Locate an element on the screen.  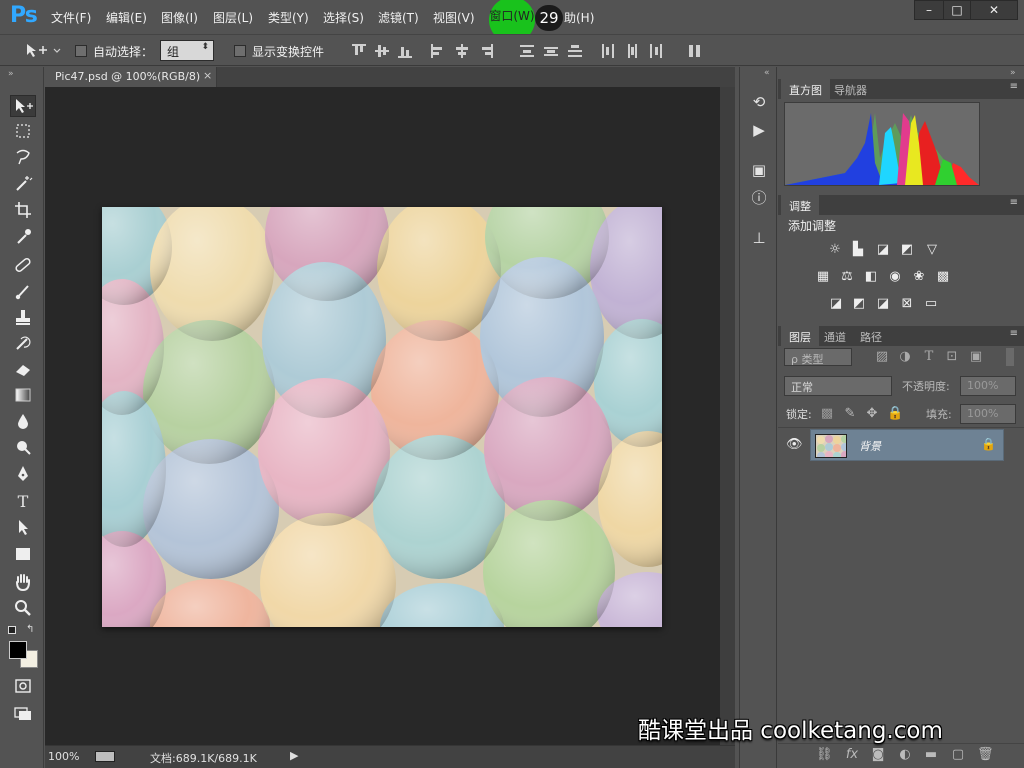
tab-histogram: 直方图 is located at coordinates (805, 89).